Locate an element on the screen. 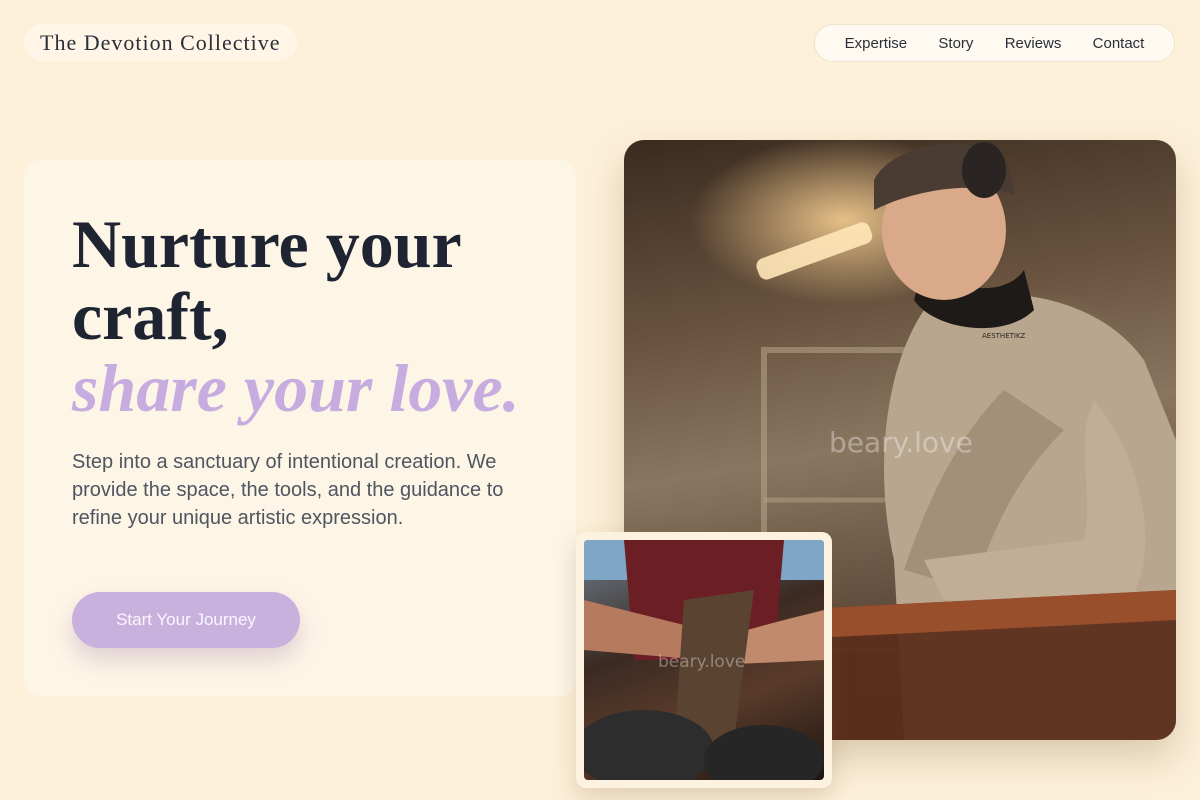  leatherwork-photo: beary.love is located at coordinates (704, 660).